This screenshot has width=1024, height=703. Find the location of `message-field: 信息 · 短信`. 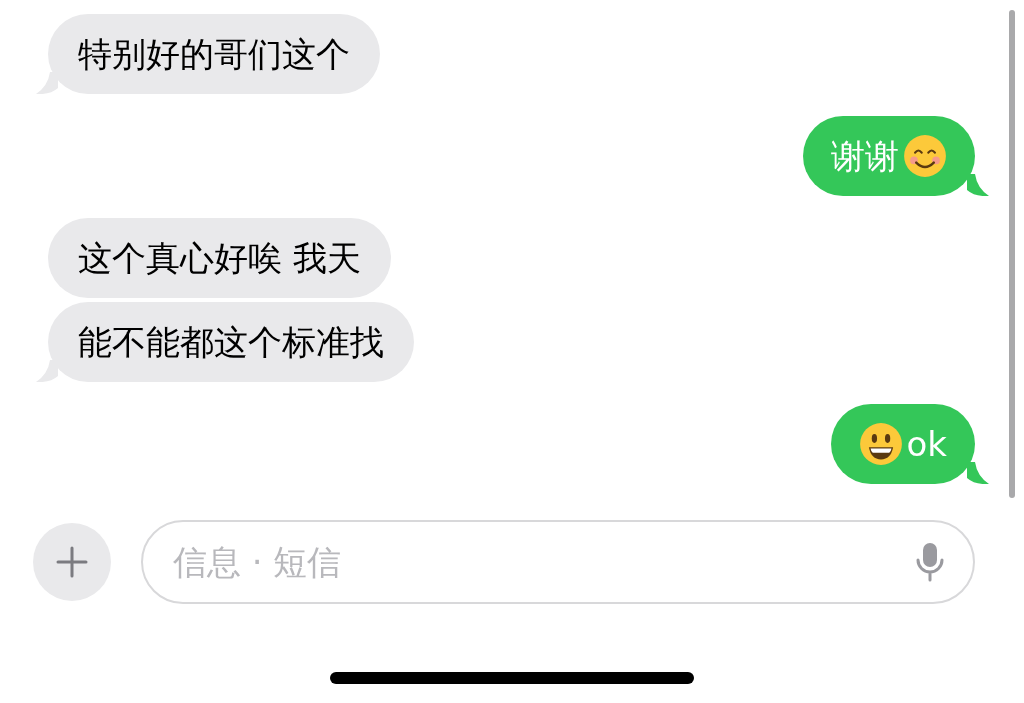

message-field: 信息 · 短信 is located at coordinates (558, 562).